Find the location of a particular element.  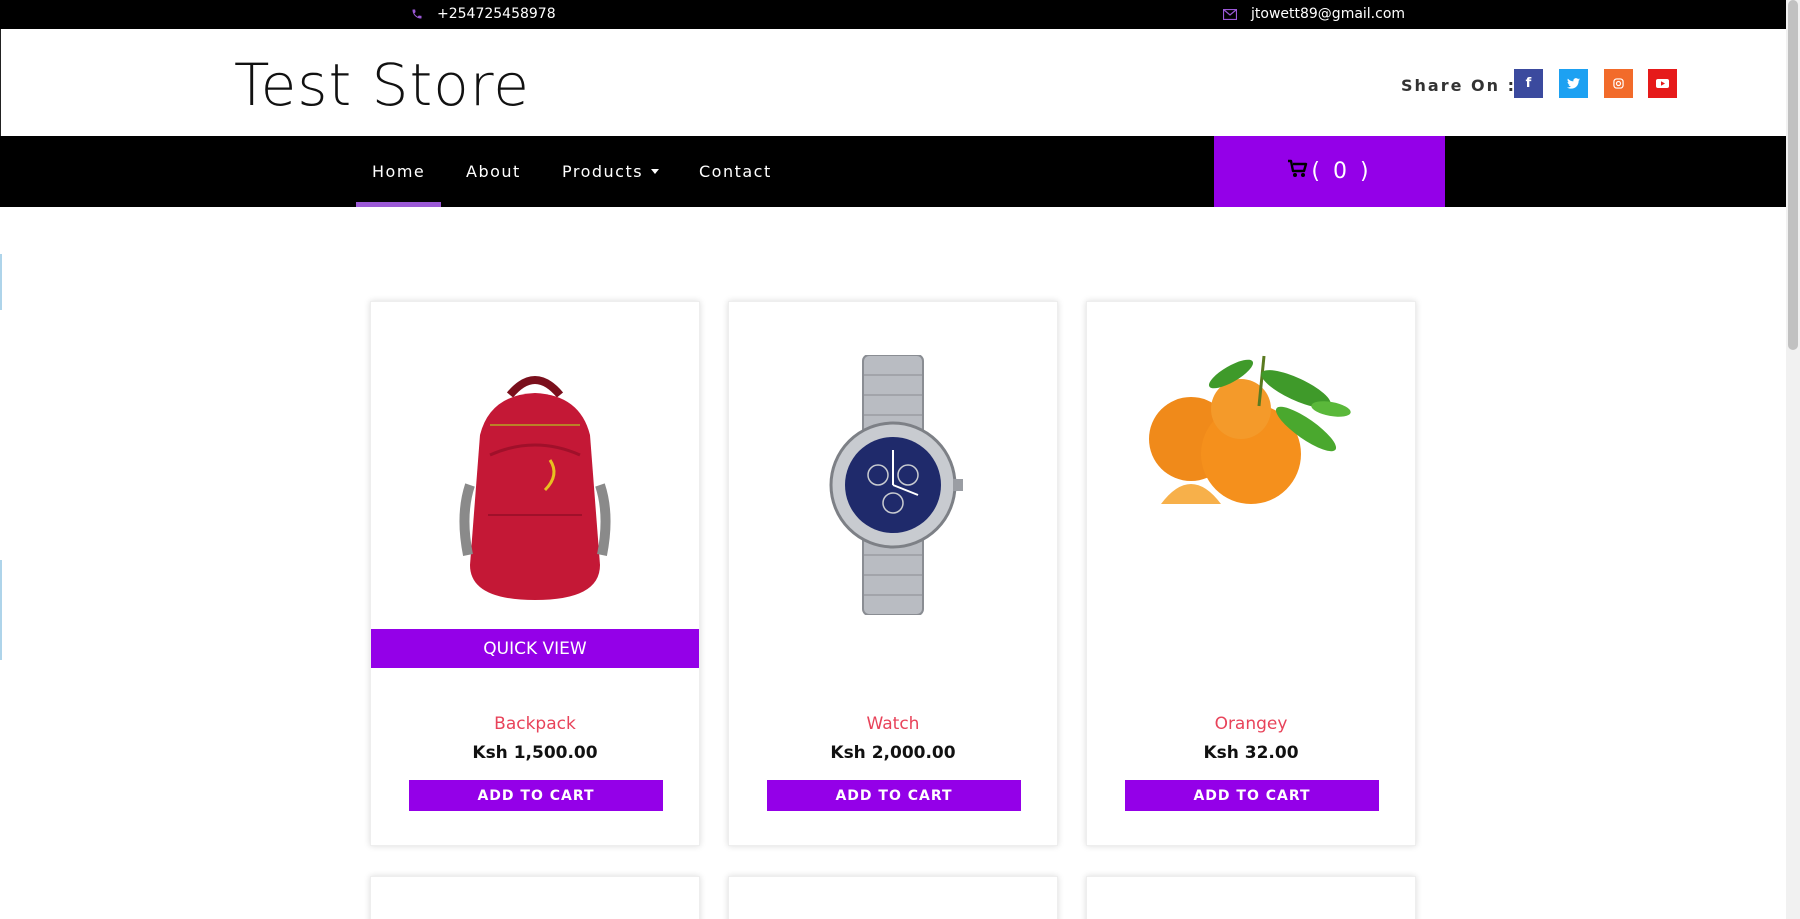

store-logo: Test Store is located at coordinates (382, 85).